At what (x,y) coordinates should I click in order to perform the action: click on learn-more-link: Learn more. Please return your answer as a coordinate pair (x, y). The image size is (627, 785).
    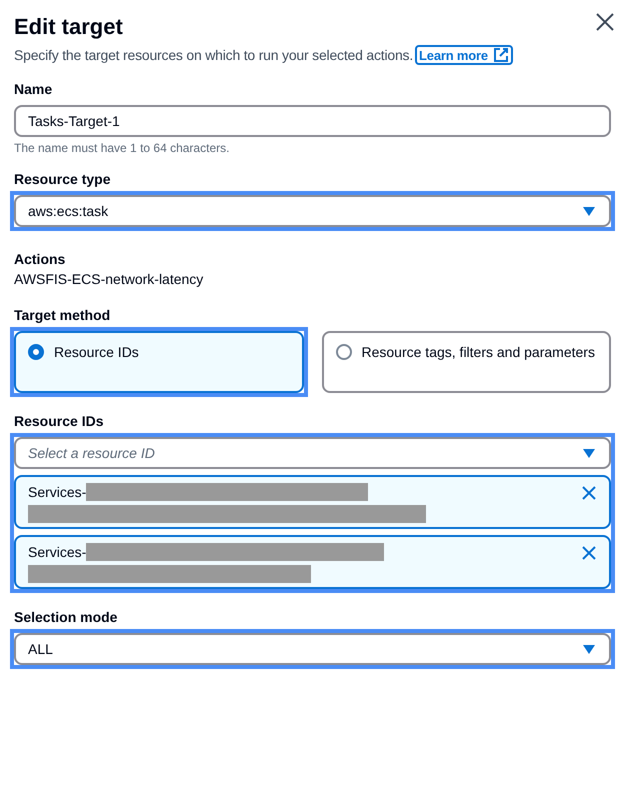
    Looking at the image, I should click on (464, 55).